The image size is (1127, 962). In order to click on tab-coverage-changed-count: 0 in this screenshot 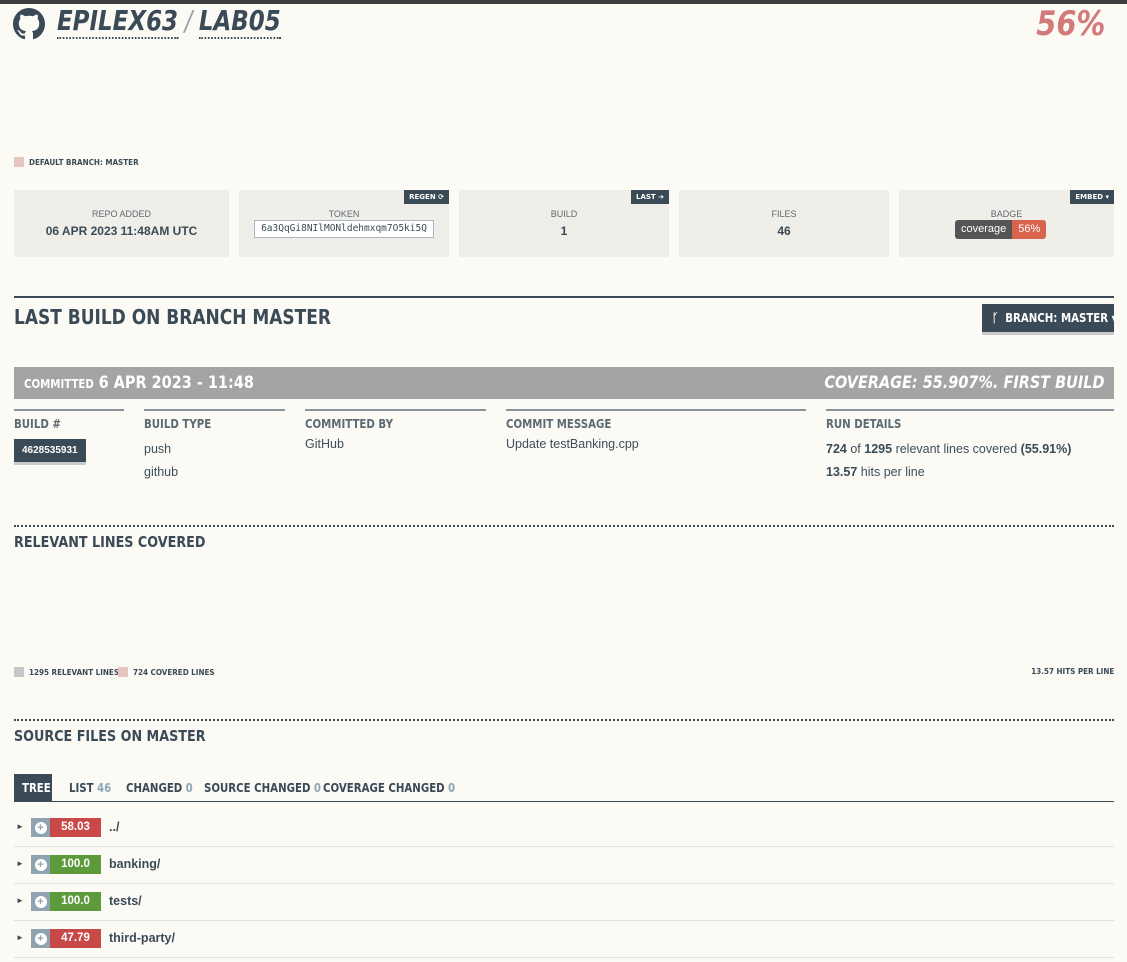, I will do `click(452, 787)`.